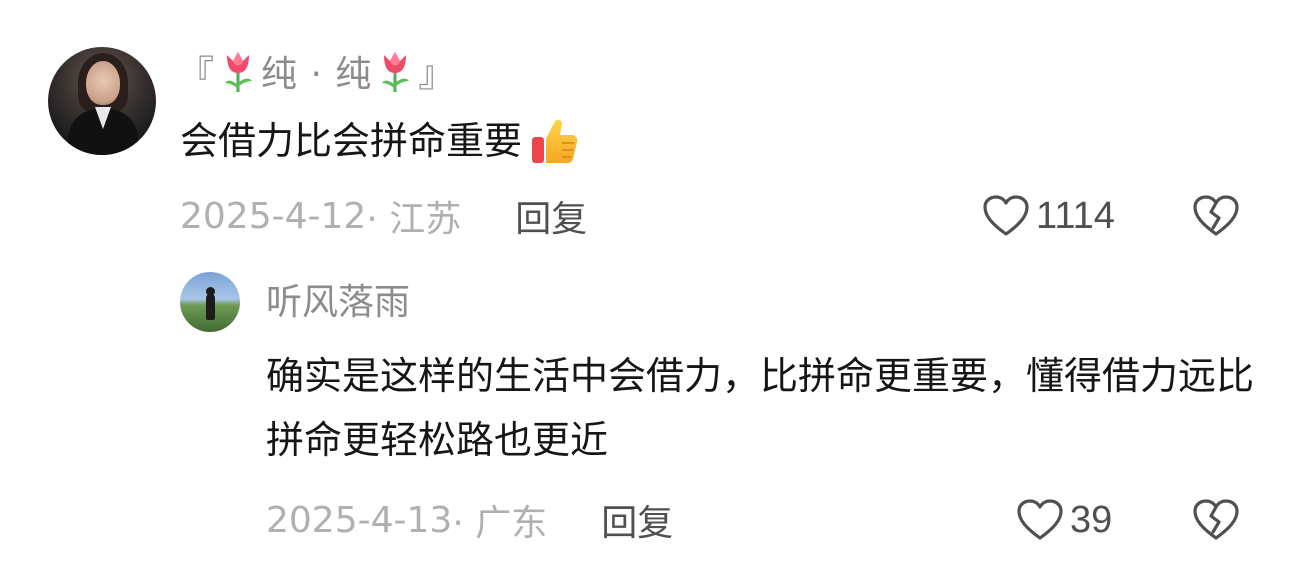 This screenshot has width=1290, height=572. Describe the element at coordinates (414, 219) in the screenshot. I see `comment-location: · 江苏` at that location.